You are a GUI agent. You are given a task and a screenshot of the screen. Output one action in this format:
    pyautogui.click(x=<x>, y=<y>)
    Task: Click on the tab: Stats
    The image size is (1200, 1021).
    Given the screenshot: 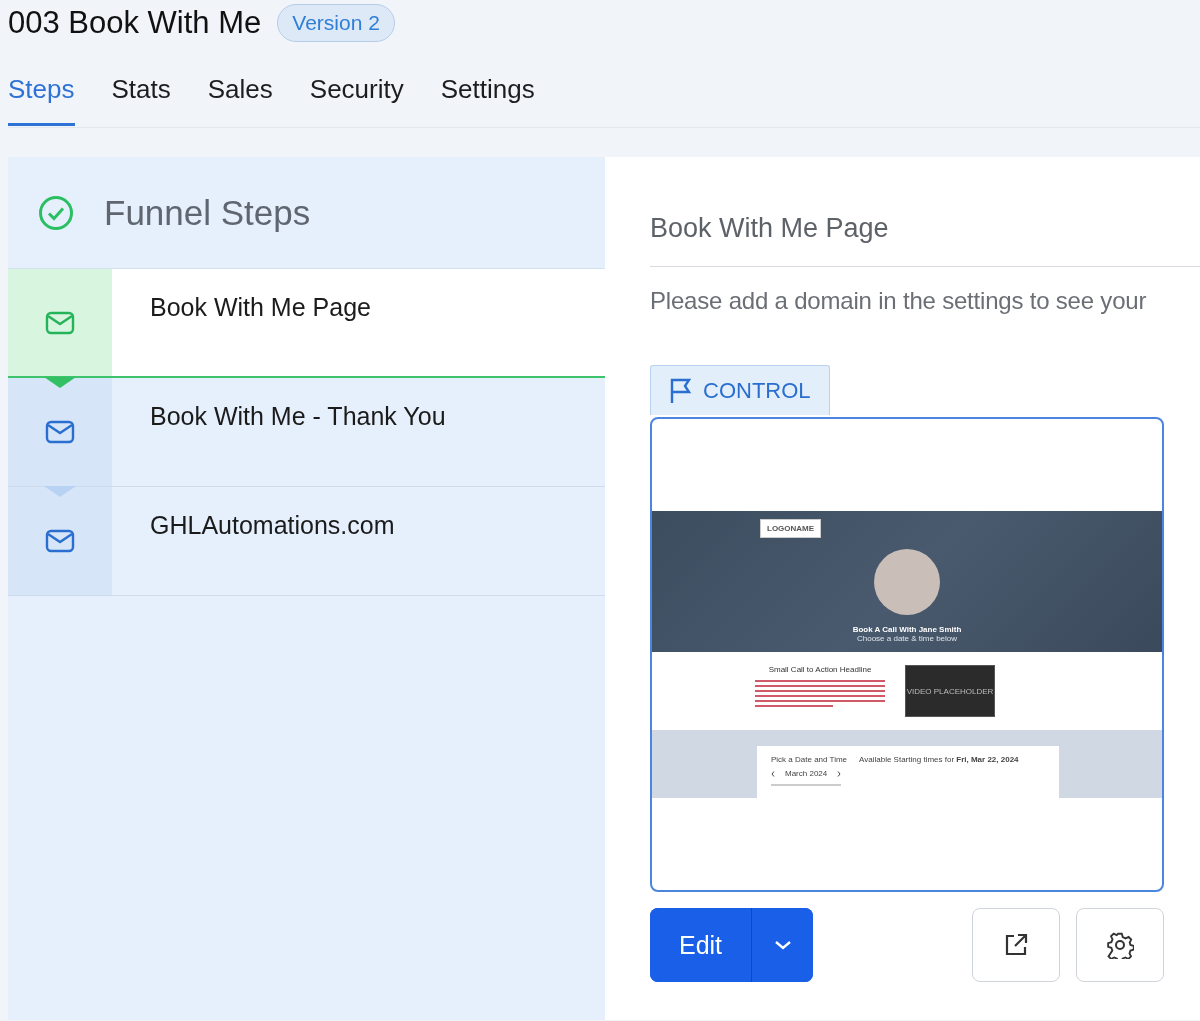 What is the action you would take?
    pyautogui.click(x=141, y=93)
    